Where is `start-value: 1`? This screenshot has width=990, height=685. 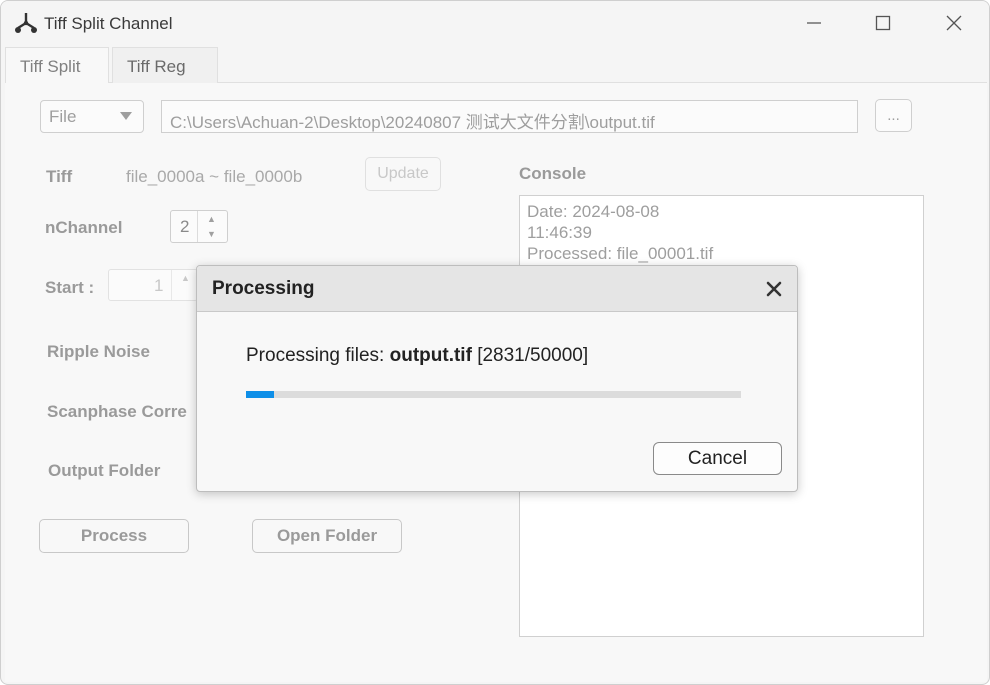 start-value: 1 is located at coordinates (159, 285).